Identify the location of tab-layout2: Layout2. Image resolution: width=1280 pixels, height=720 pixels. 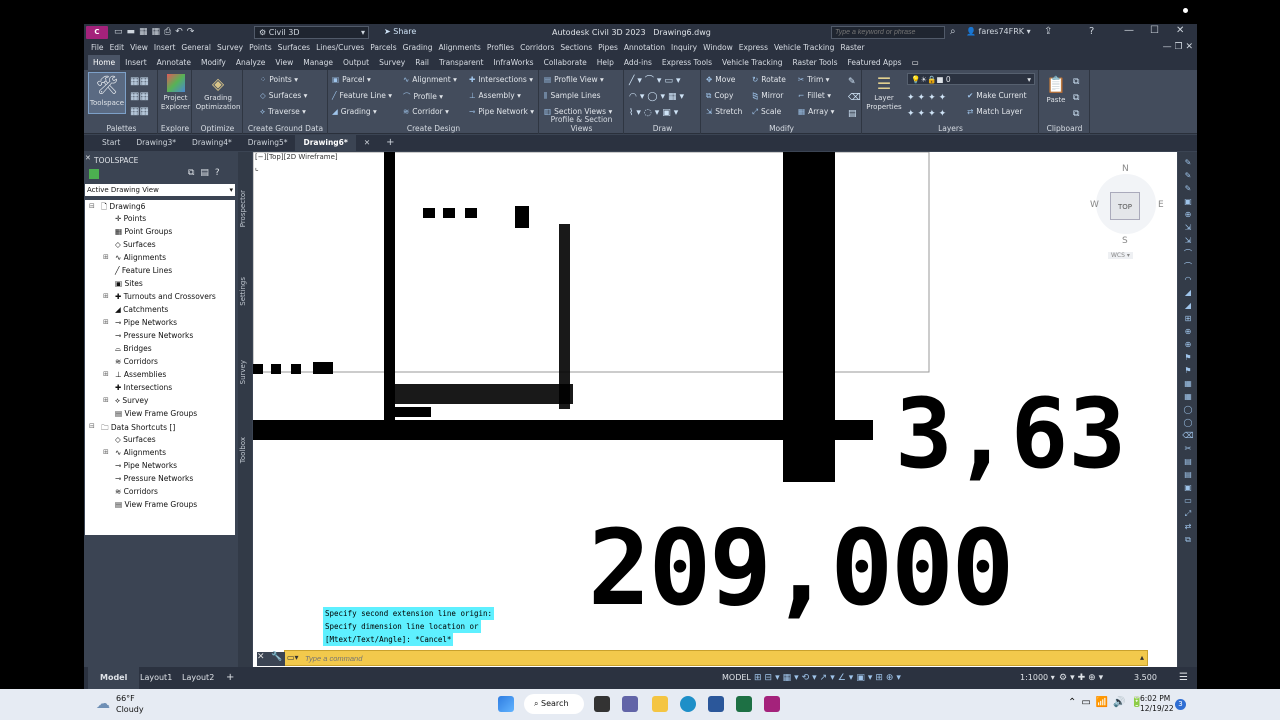
(198, 678).